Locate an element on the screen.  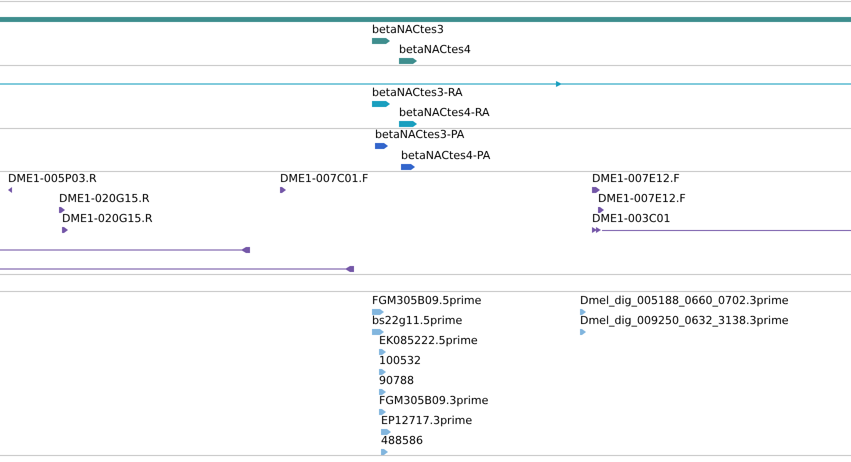
feature-label: 488586 is located at coordinates (402, 440).